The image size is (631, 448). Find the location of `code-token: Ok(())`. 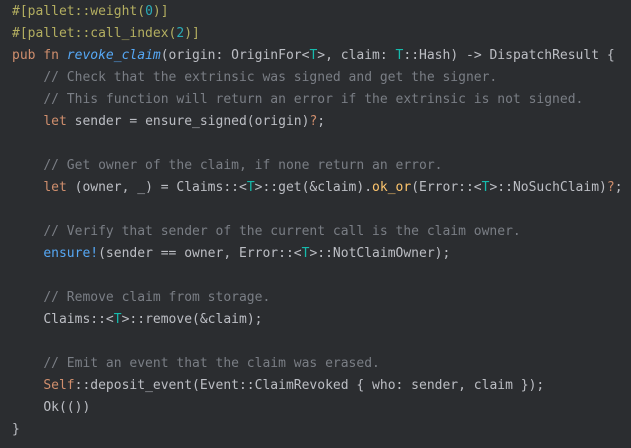

code-token: Ok(()) is located at coordinates (67, 407).